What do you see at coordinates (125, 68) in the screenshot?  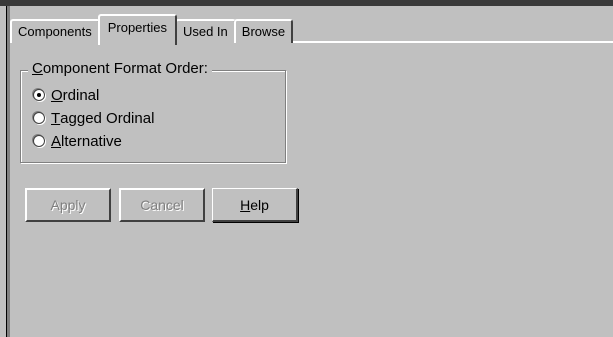 I see `group-title-text: omponent Format Order:` at bounding box center [125, 68].